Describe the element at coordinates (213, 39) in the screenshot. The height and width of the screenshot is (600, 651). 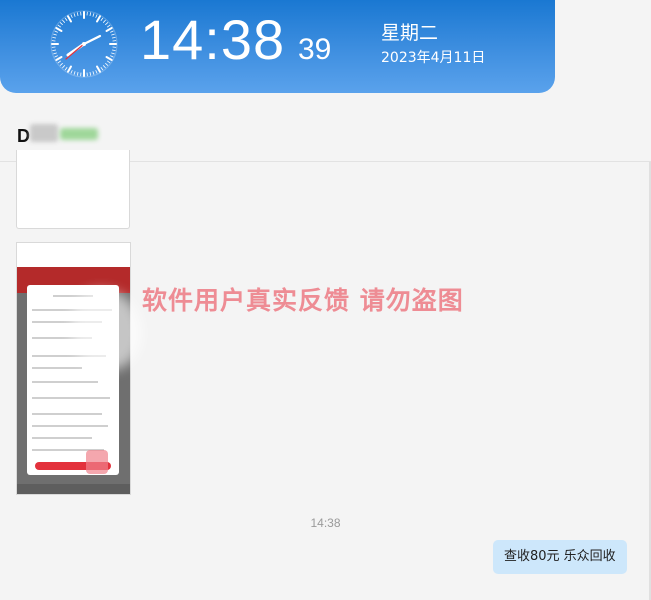
I see `clock-time: 14:38` at that location.